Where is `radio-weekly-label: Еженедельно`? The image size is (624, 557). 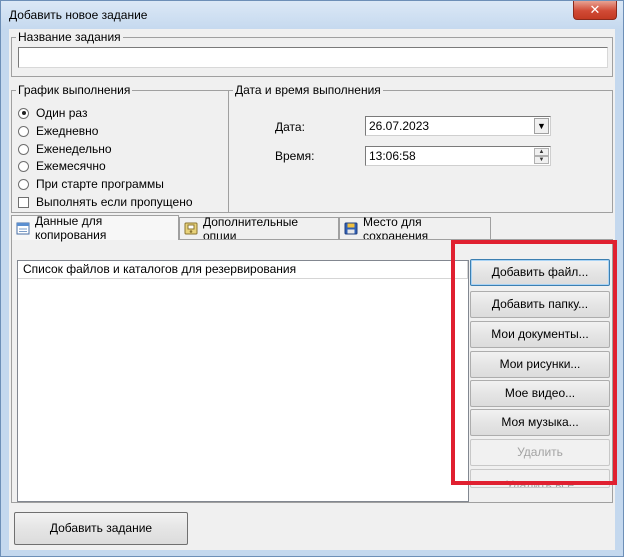 radio-weekly-label: Еженедельно is located at coordinates (74, 149).